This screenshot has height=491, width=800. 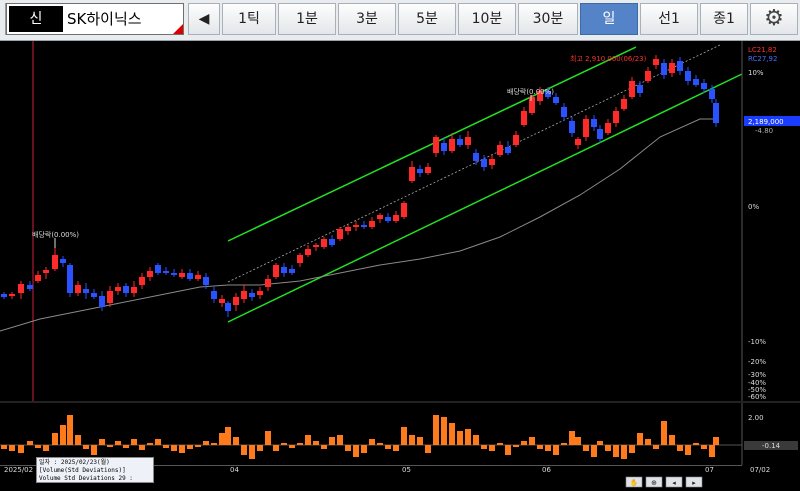 What do you see at coordinates (307, 19) in the screenshot?
I see `interval-1min: 1분` at bounding box center [307, 19].